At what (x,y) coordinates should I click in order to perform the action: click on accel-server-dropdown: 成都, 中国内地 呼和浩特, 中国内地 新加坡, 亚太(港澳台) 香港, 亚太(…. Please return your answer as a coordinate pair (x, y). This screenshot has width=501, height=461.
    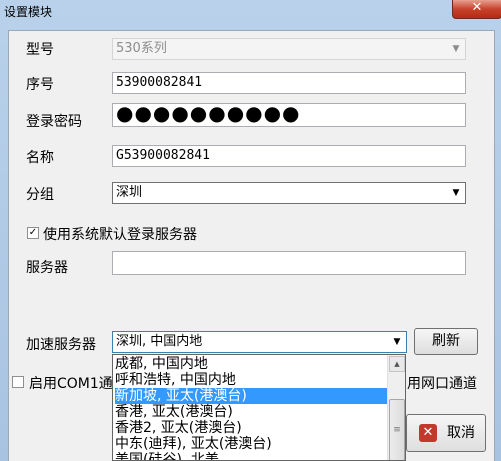
    Looking at the image, I should click on (259, 407).